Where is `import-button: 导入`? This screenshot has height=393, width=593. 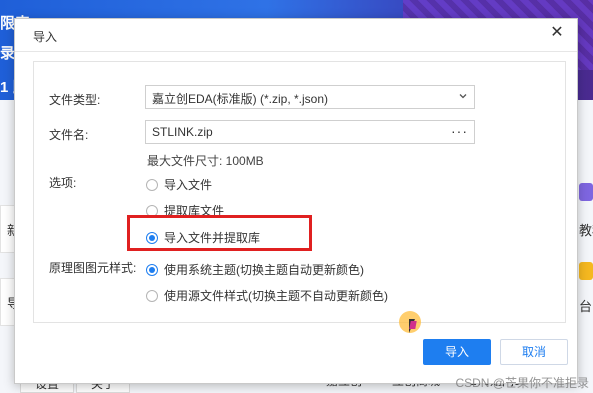
import-button: 导入 is located at coordinates (457, 352).